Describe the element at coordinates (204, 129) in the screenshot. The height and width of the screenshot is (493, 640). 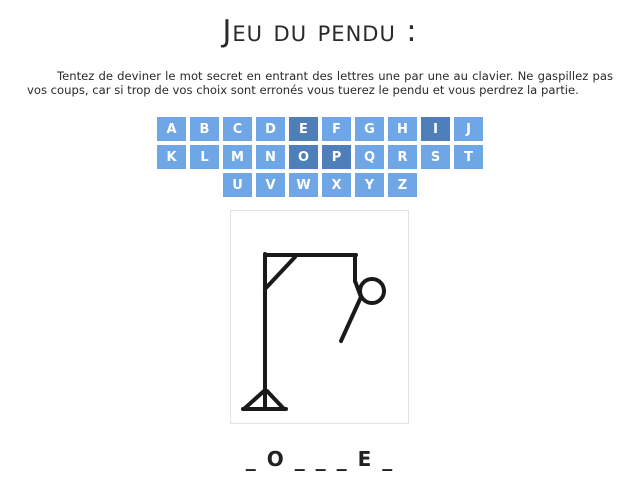
I see `letter-key-b: B` at that location.